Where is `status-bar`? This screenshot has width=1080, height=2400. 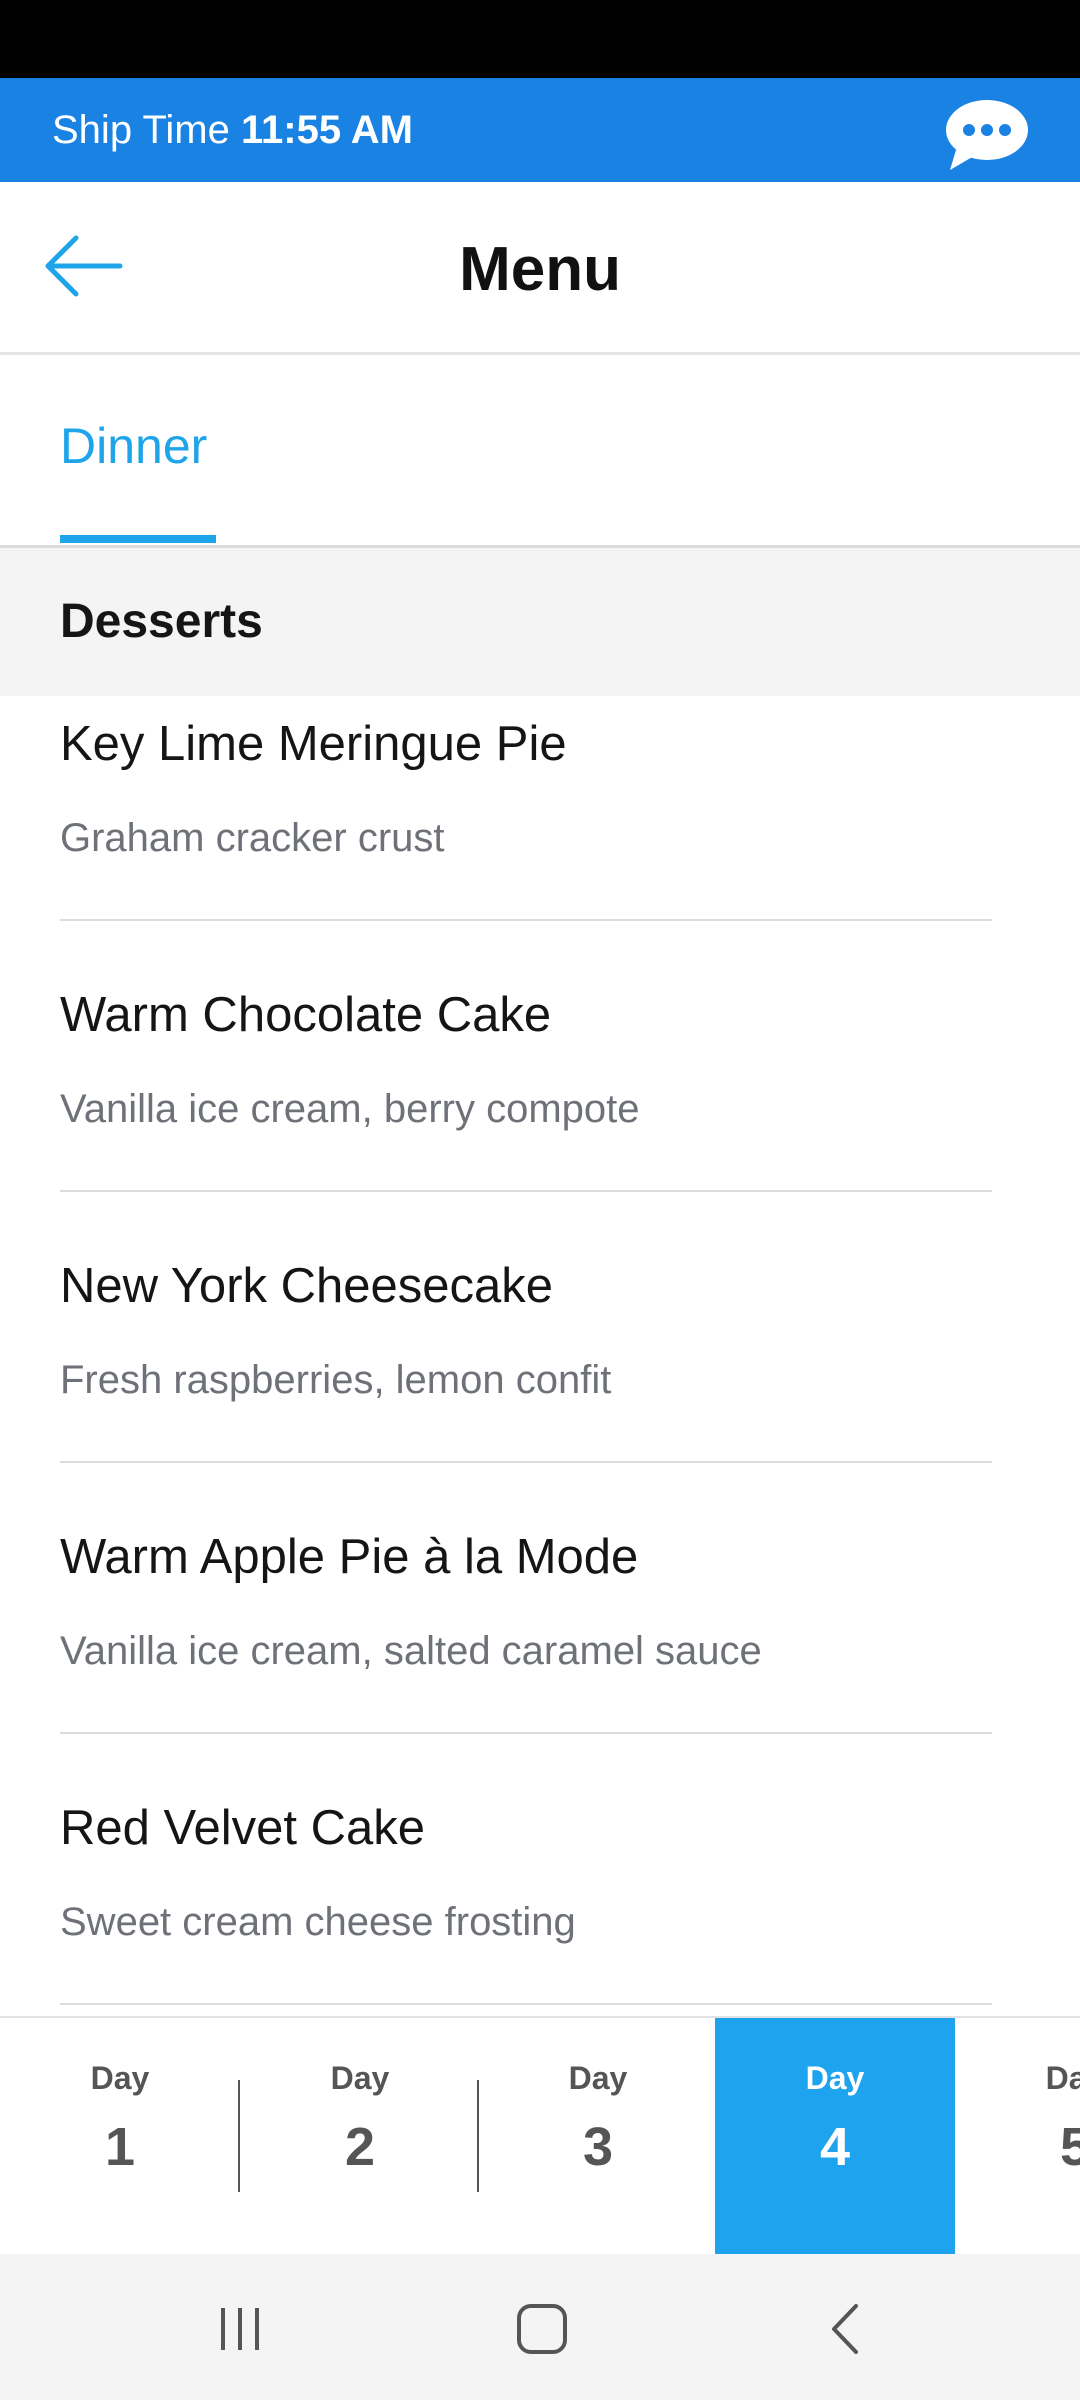 status-bar is located at coordinates (540, 39).